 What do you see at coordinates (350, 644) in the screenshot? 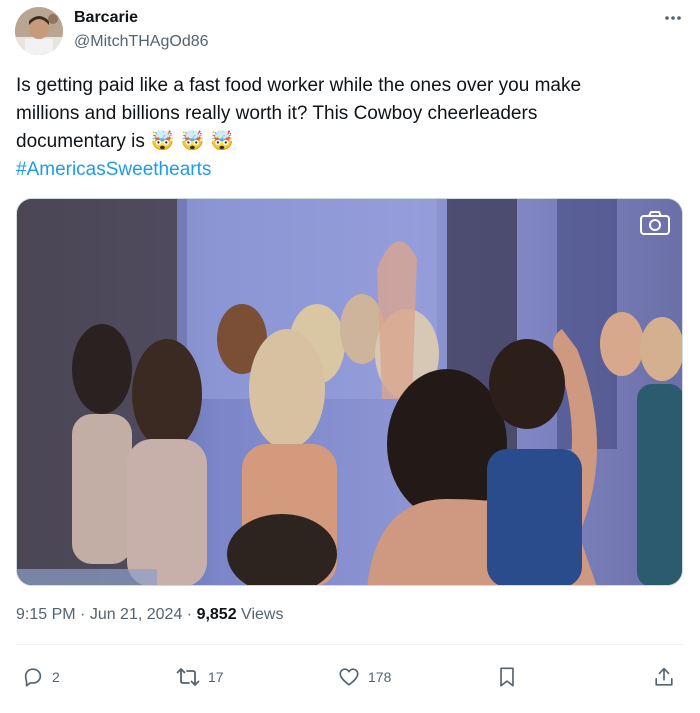
I see `divider` at bounding box center [350, 644].